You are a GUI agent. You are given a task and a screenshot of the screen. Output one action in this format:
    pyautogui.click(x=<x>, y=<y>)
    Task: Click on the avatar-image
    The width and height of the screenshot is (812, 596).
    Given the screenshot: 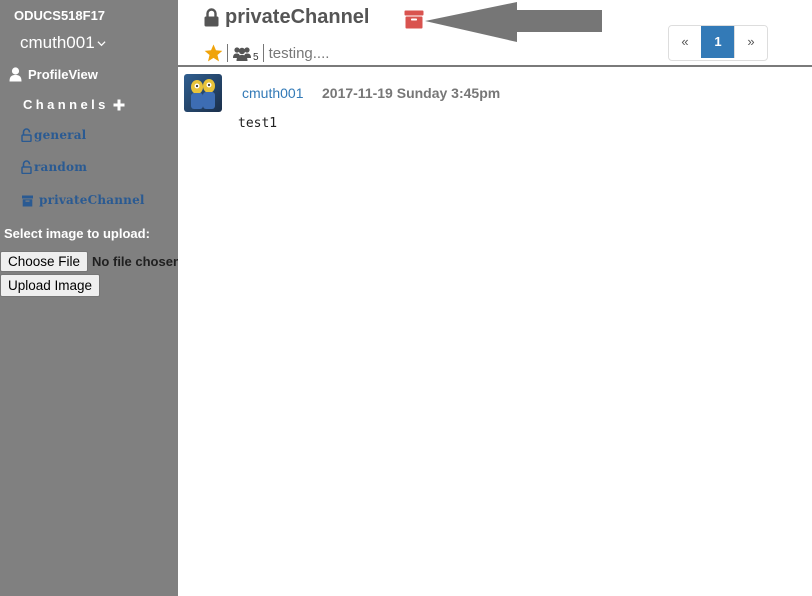 What is the action you would take?
    pyautogui.click(x=203, y=93)
    